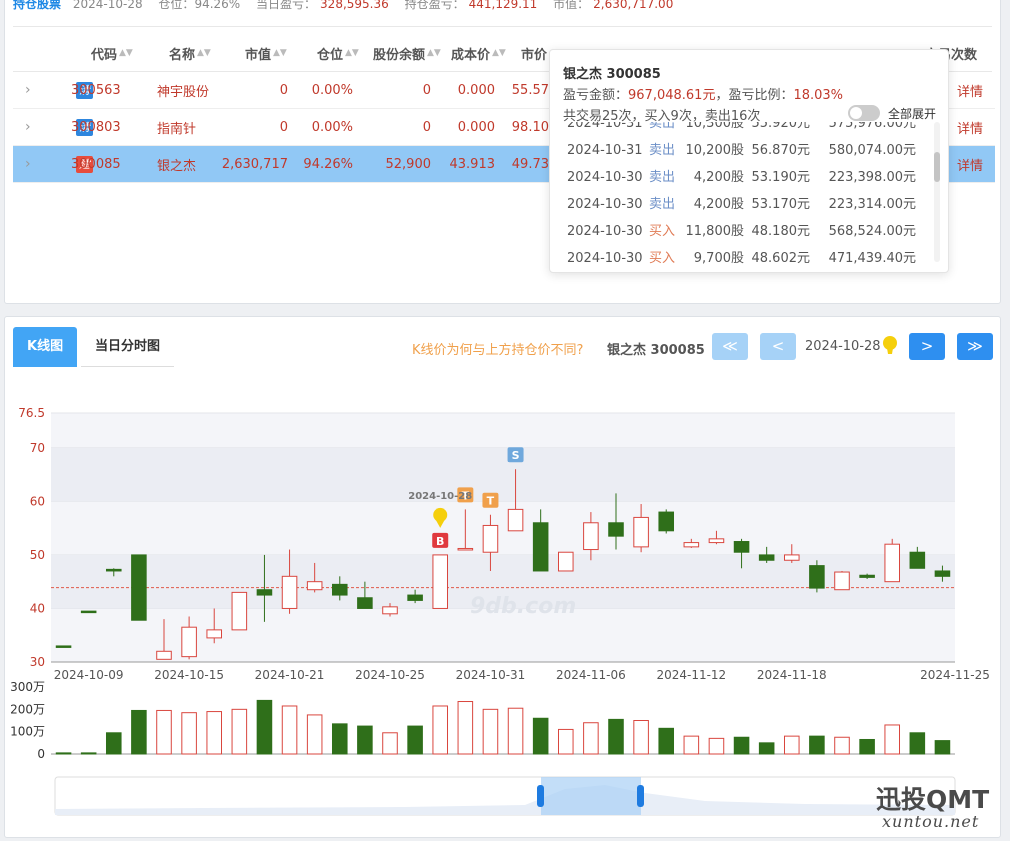 This screenshot has width=1010, height=841. Describe the element at coordinates (927, 346) in the screenshot. I see `next-day-button: >` at that location.